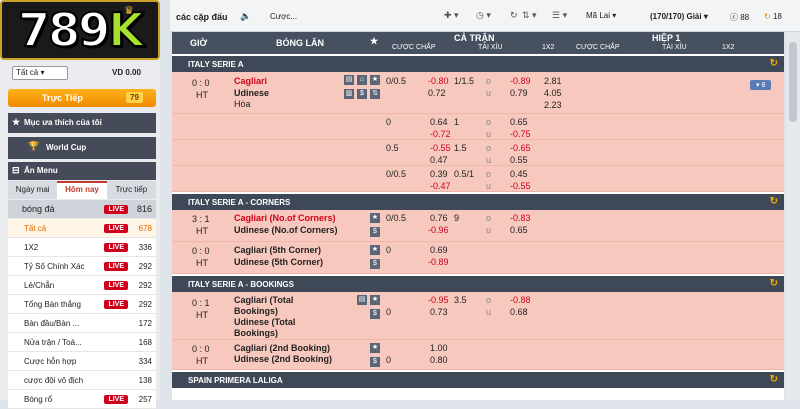  Describe the element at coordinates (202, 95) in the screenshot. I see `cell: HT` at that location.